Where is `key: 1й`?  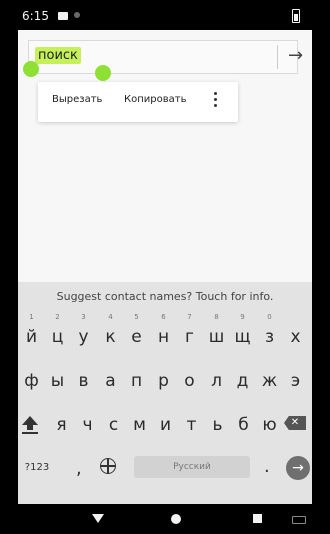 key: 1й is located at coordinates (31, 332).